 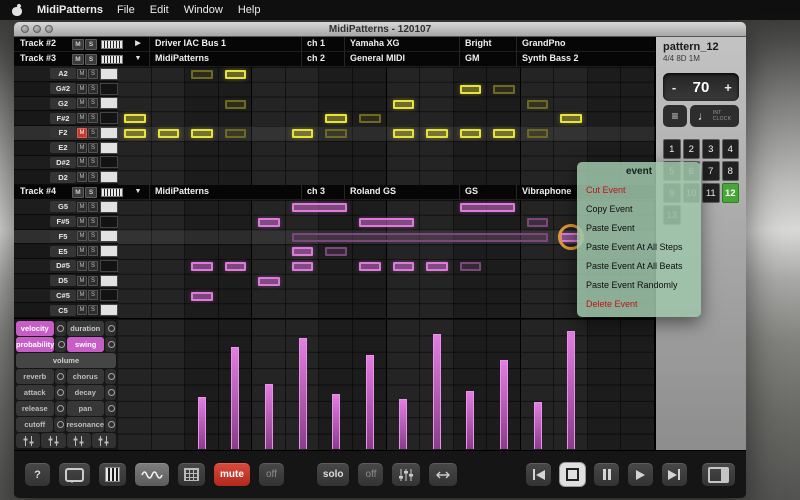 I want to click on play-button, so click(x=640, y=474).